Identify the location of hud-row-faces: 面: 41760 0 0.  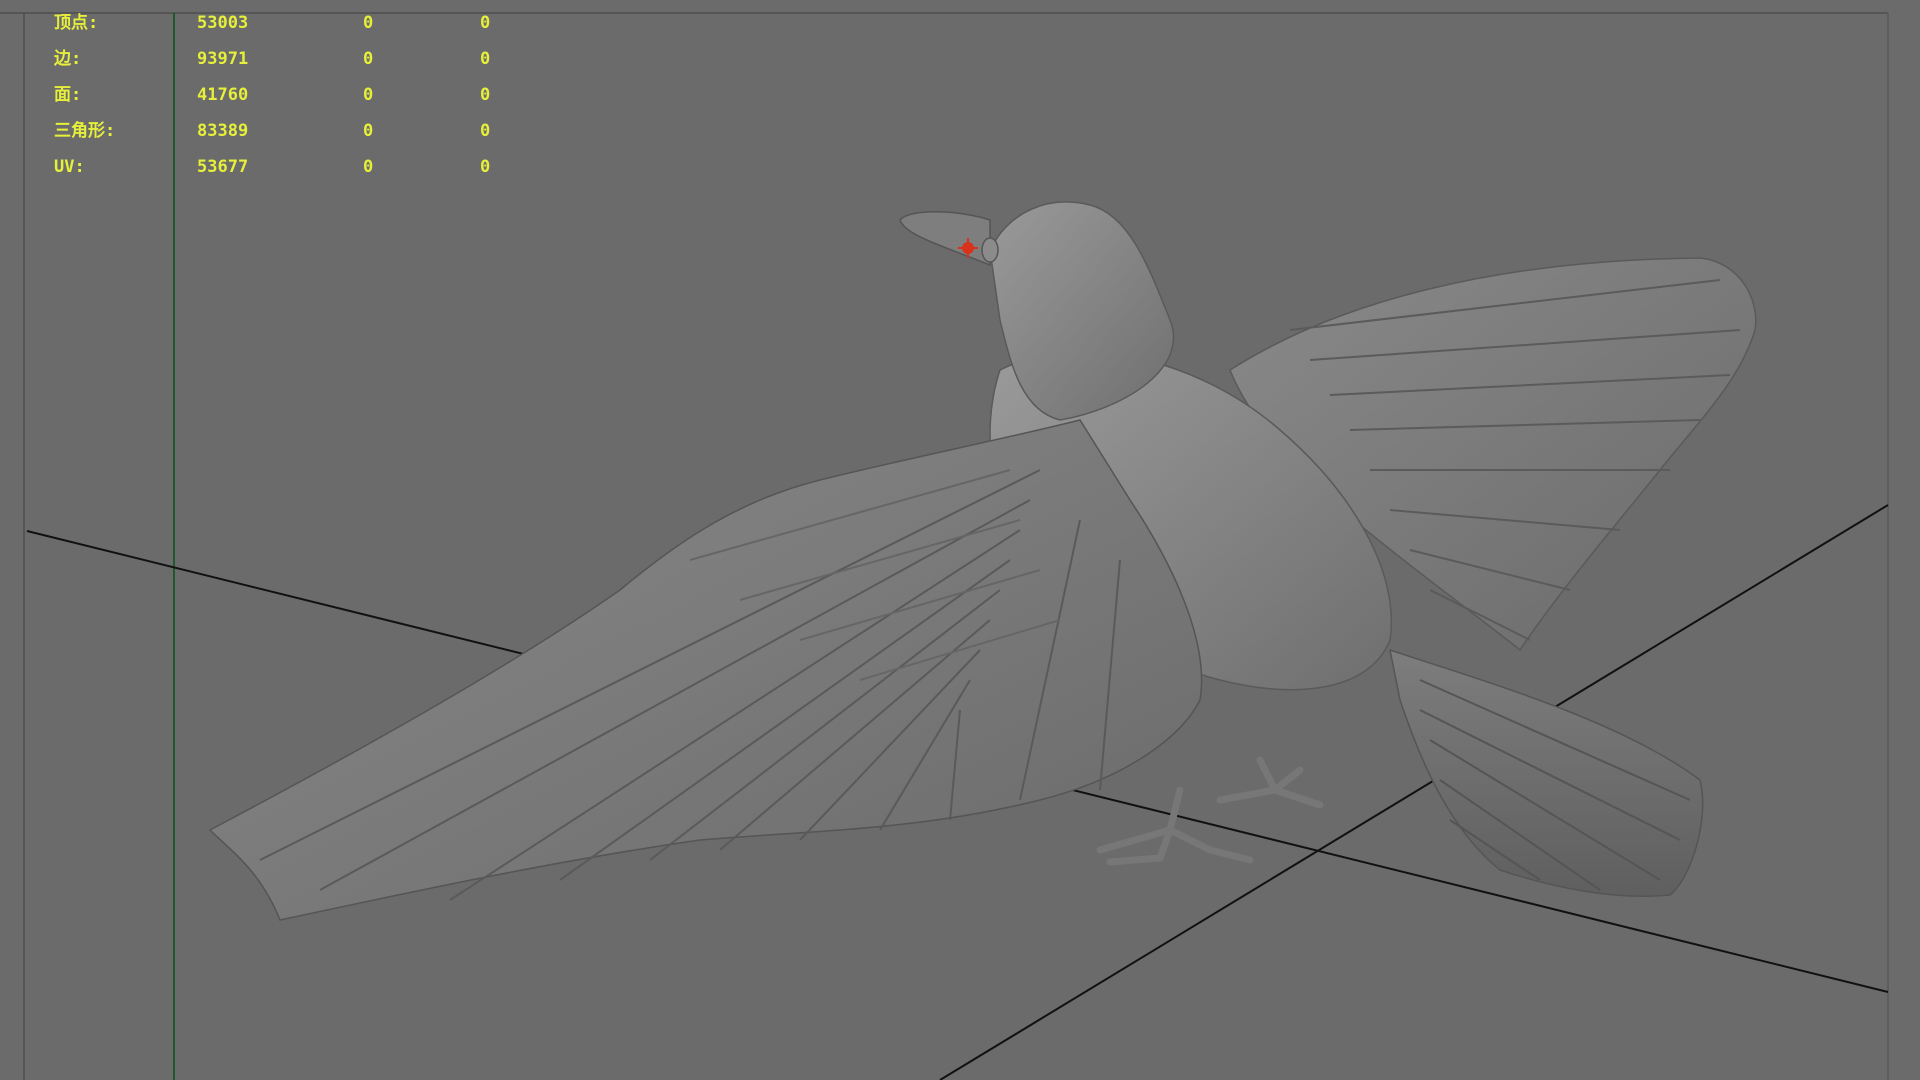
(280, 95).